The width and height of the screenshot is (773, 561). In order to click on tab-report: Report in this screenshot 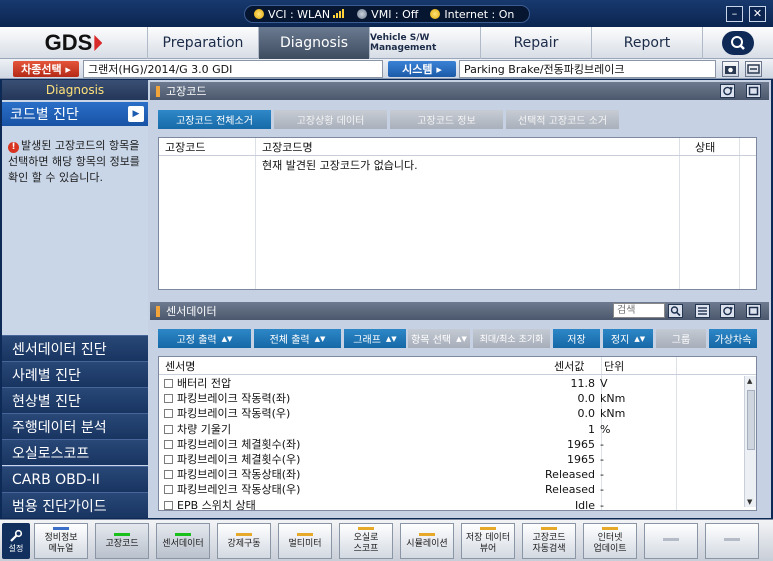, I will do `click(646, 43)`.